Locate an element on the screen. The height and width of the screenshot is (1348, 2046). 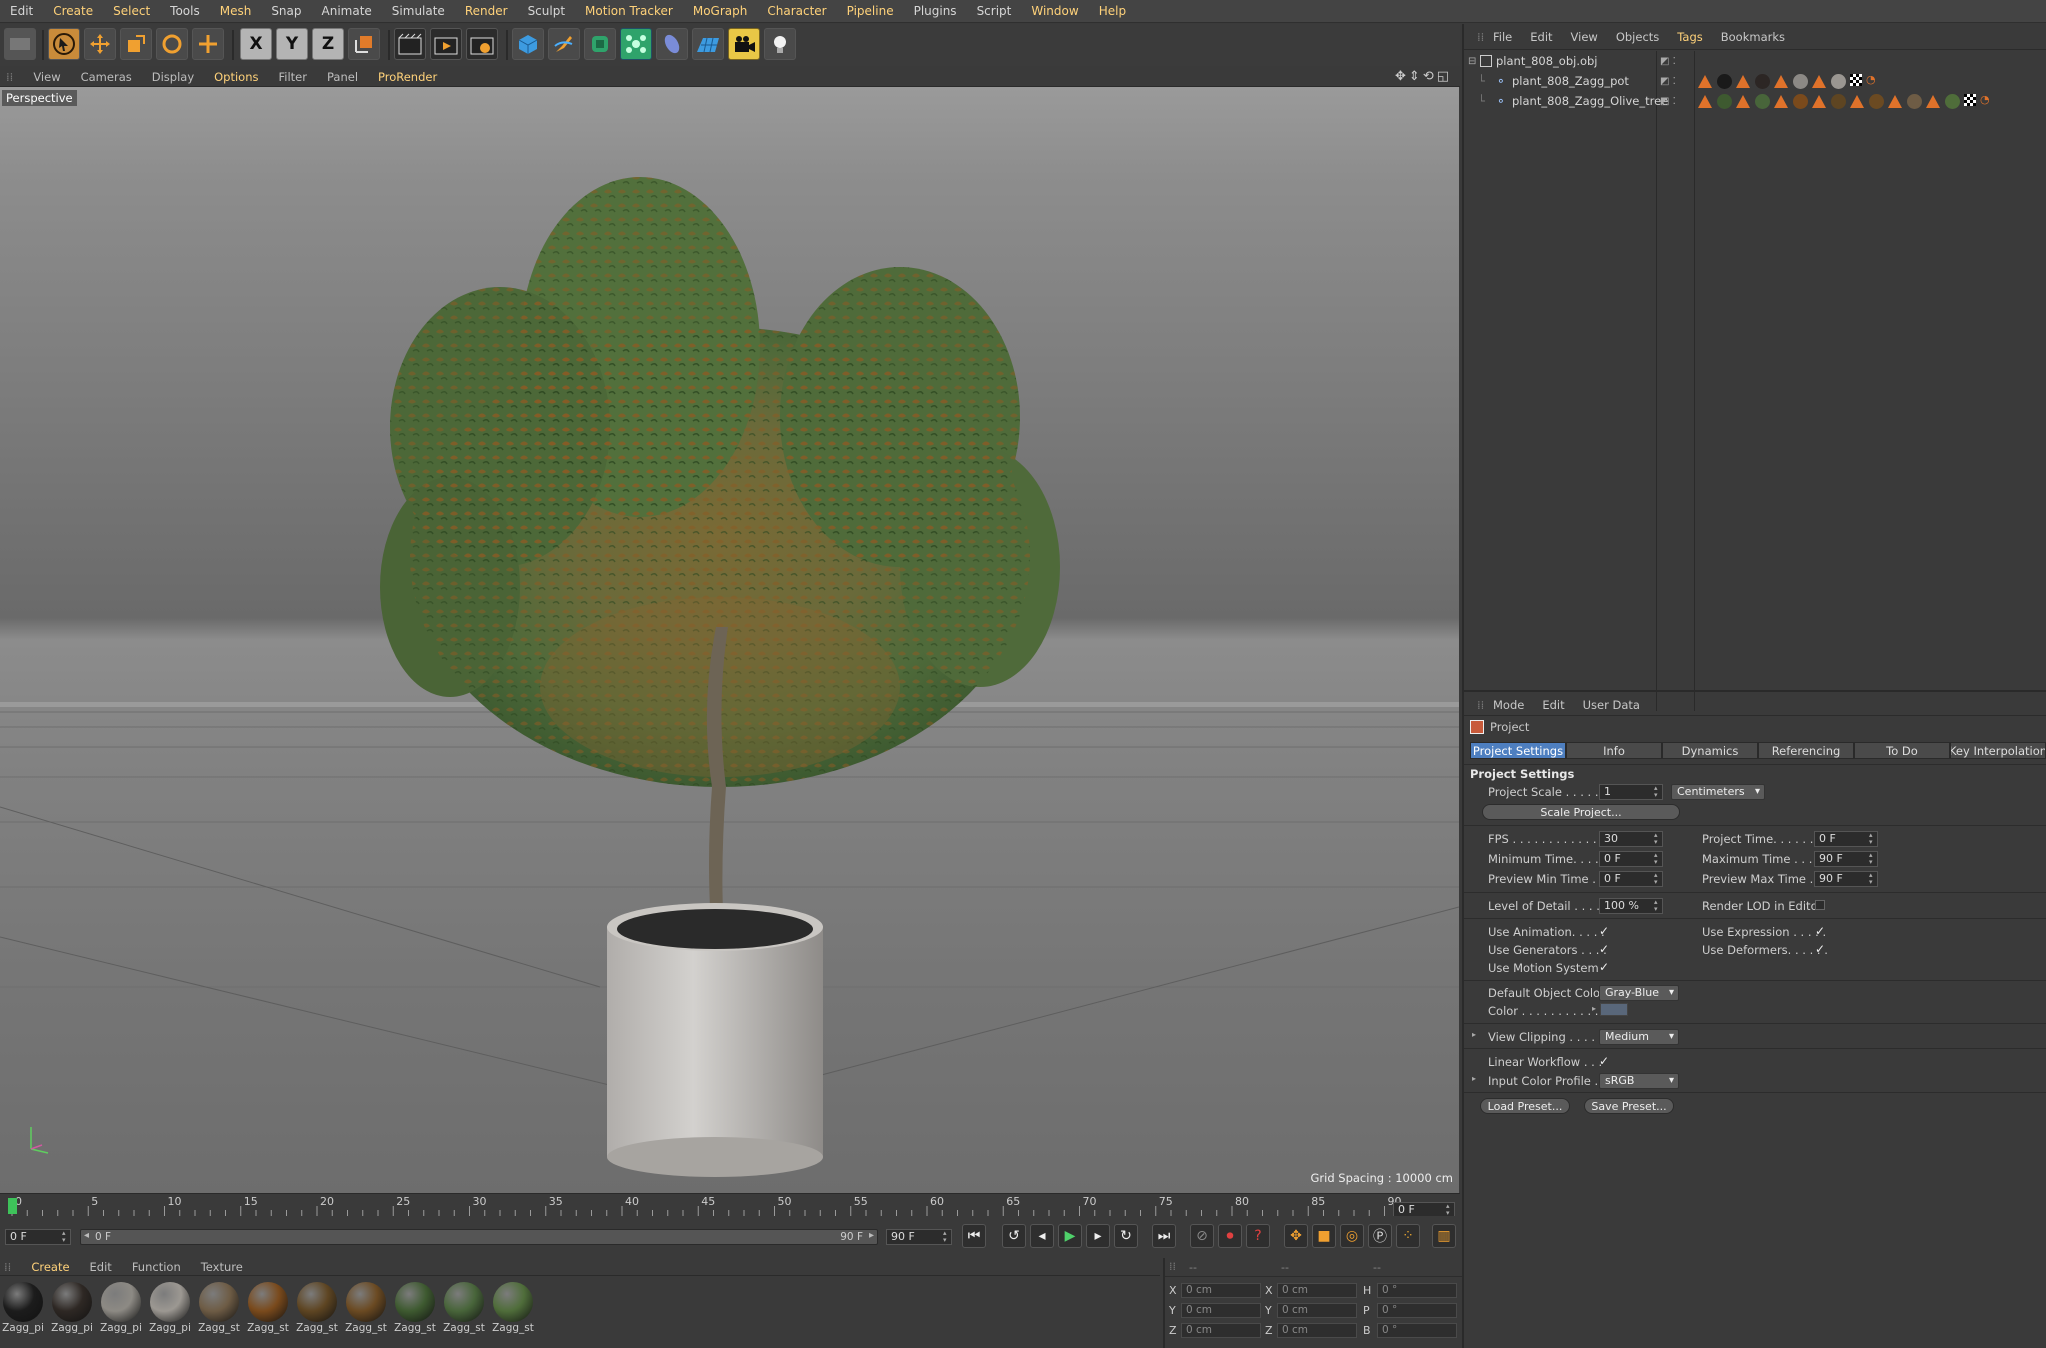
use-motion-system-checkbox: ✓ is located at coordinates (1605, 967).